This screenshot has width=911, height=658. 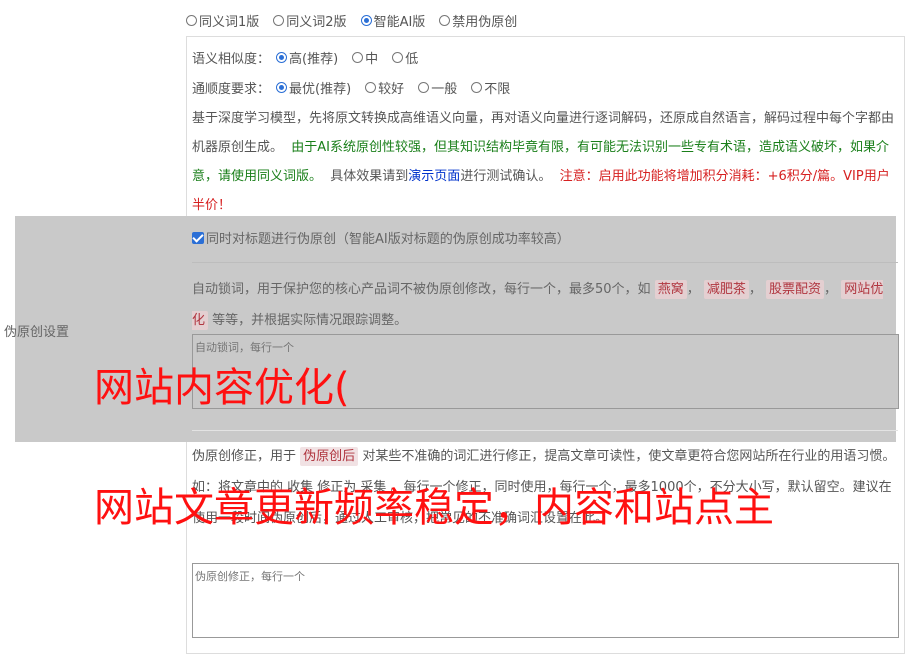 I want to click on similarity-option-low: 低, so click(x=405, y=57).